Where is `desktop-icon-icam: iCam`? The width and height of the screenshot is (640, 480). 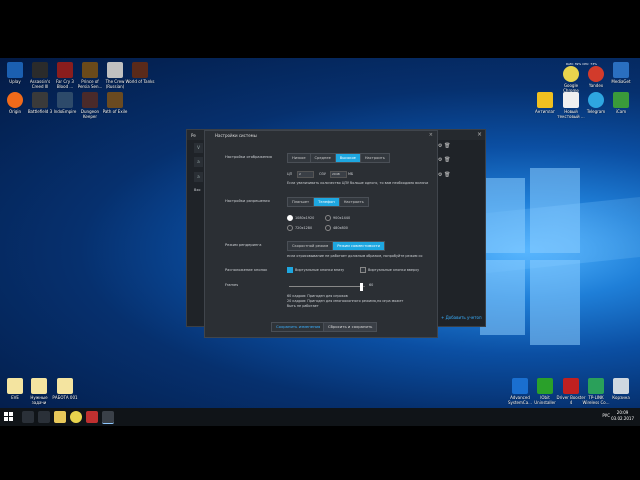 desktop-icon-icam: iCam is located at coordinates (621, 103).